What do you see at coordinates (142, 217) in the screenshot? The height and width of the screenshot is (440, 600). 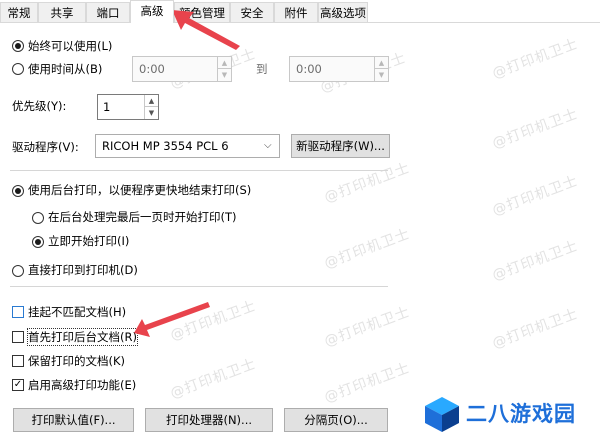 I see `start-after-last-page-label: 在后台处理完最后一页时开始打印(T)` at bounding box center [142, 217].